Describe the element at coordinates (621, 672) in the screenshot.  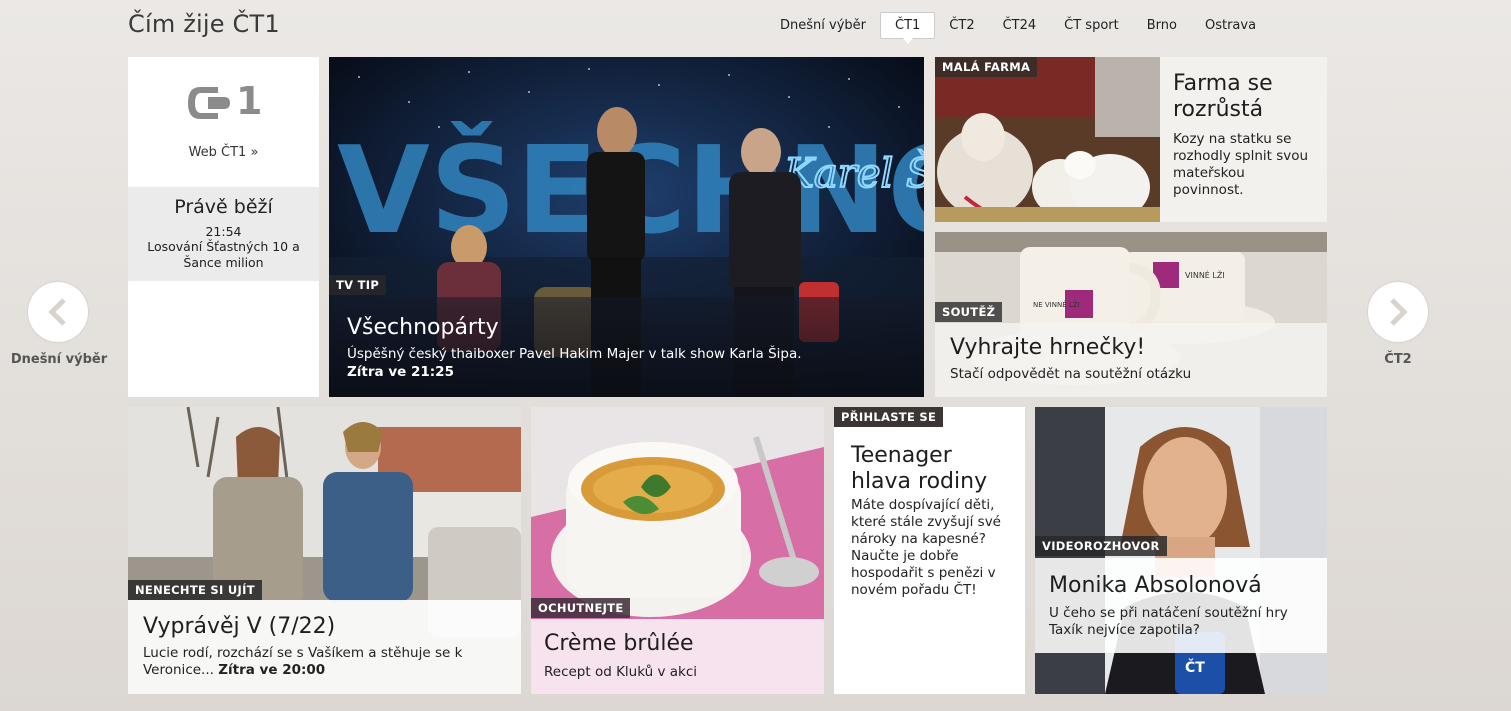
I see `creme-brulee-desc: Recept od Kluků v akci` at that location.